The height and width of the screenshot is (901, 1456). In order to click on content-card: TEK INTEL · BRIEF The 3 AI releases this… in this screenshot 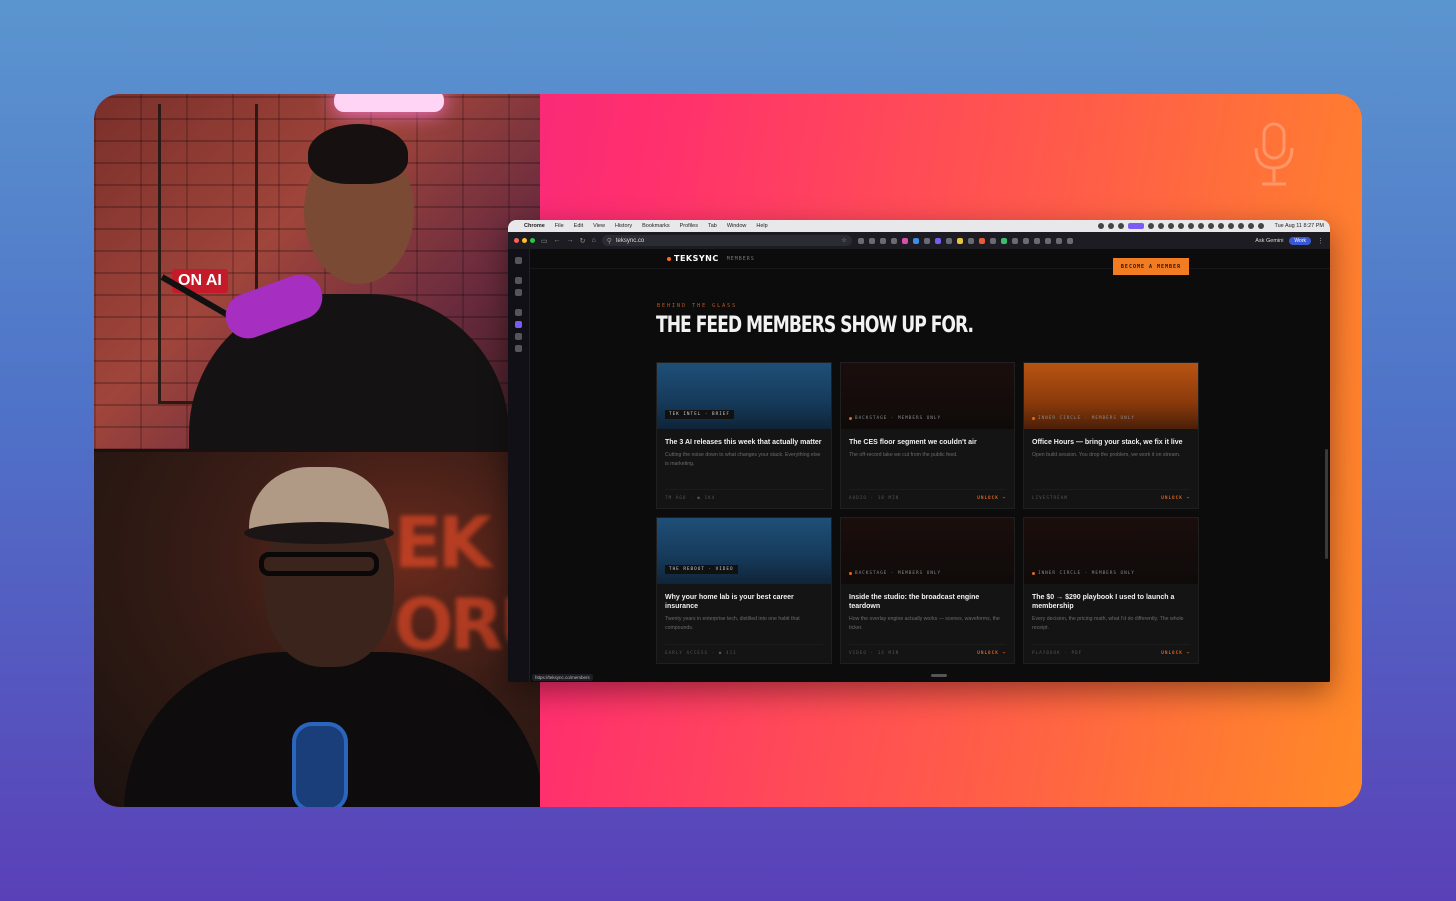, I will do `click(744, 435)`.